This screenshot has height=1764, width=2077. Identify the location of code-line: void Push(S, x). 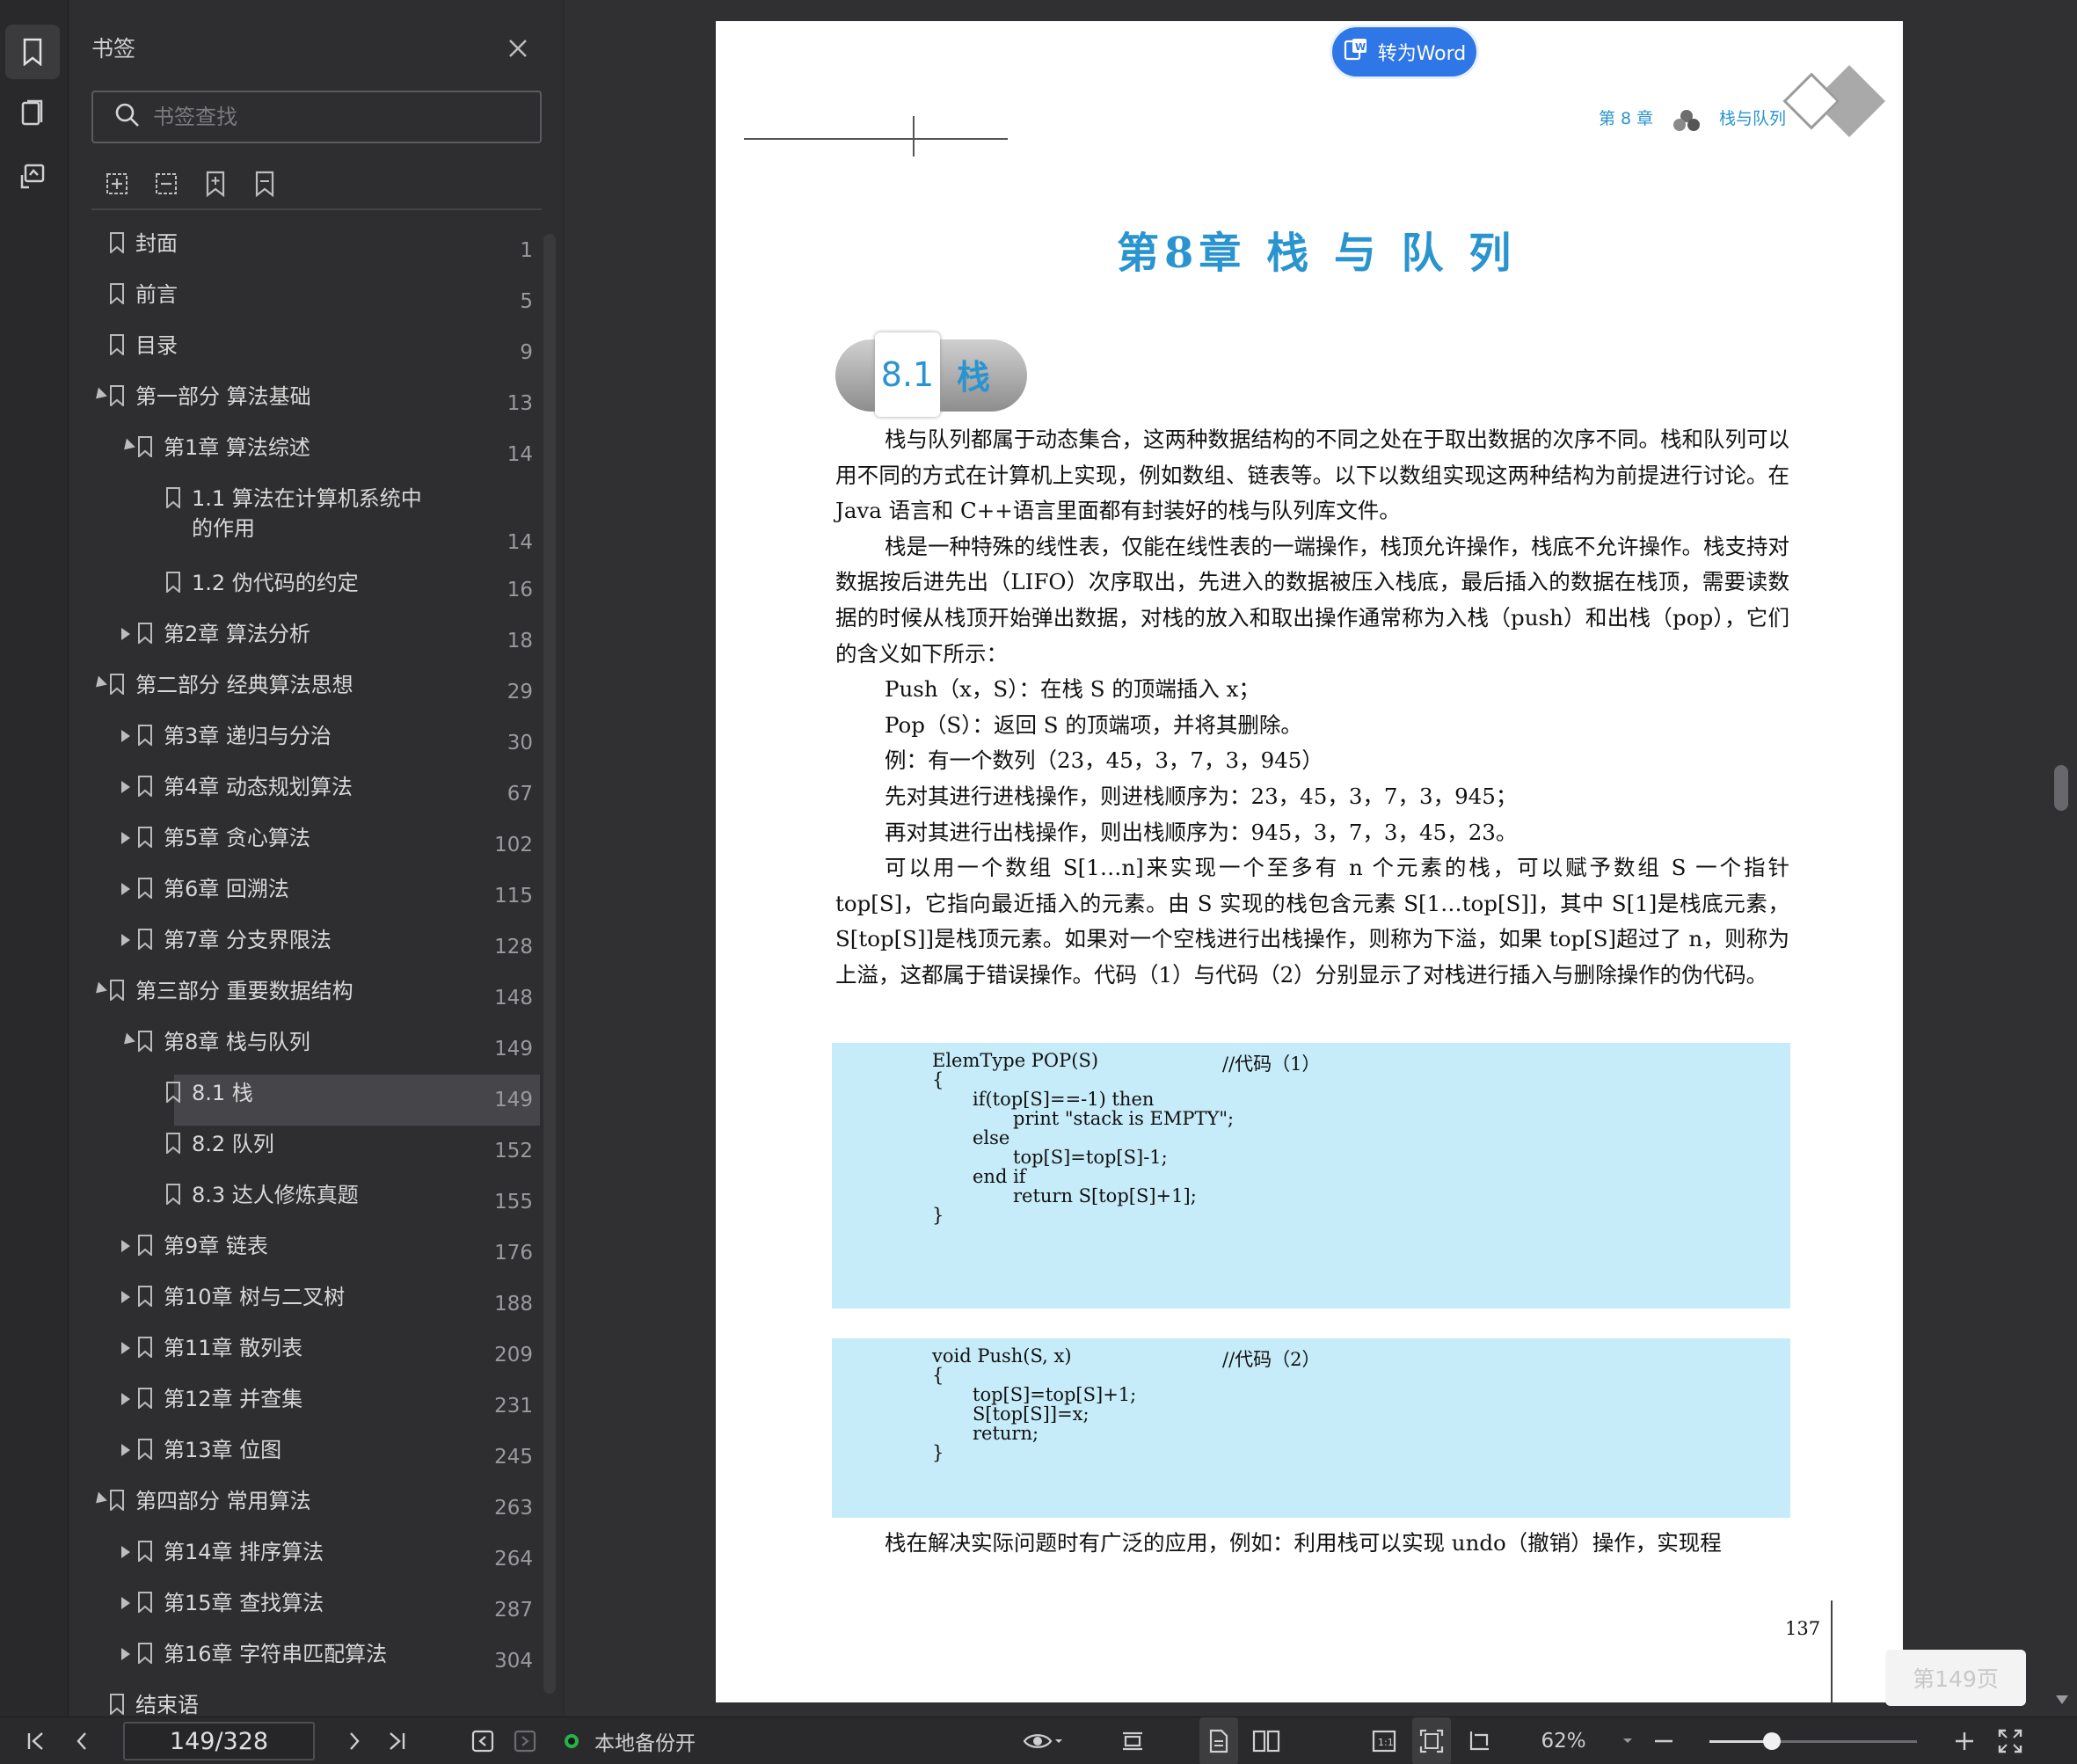
(1002, 1356).